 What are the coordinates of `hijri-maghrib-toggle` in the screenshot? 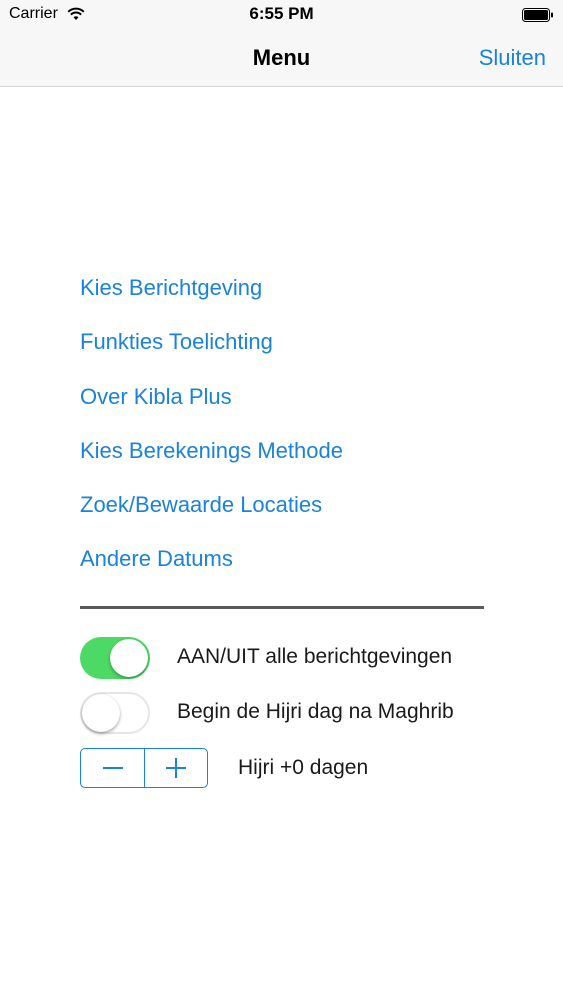 It's located at (115, 713).